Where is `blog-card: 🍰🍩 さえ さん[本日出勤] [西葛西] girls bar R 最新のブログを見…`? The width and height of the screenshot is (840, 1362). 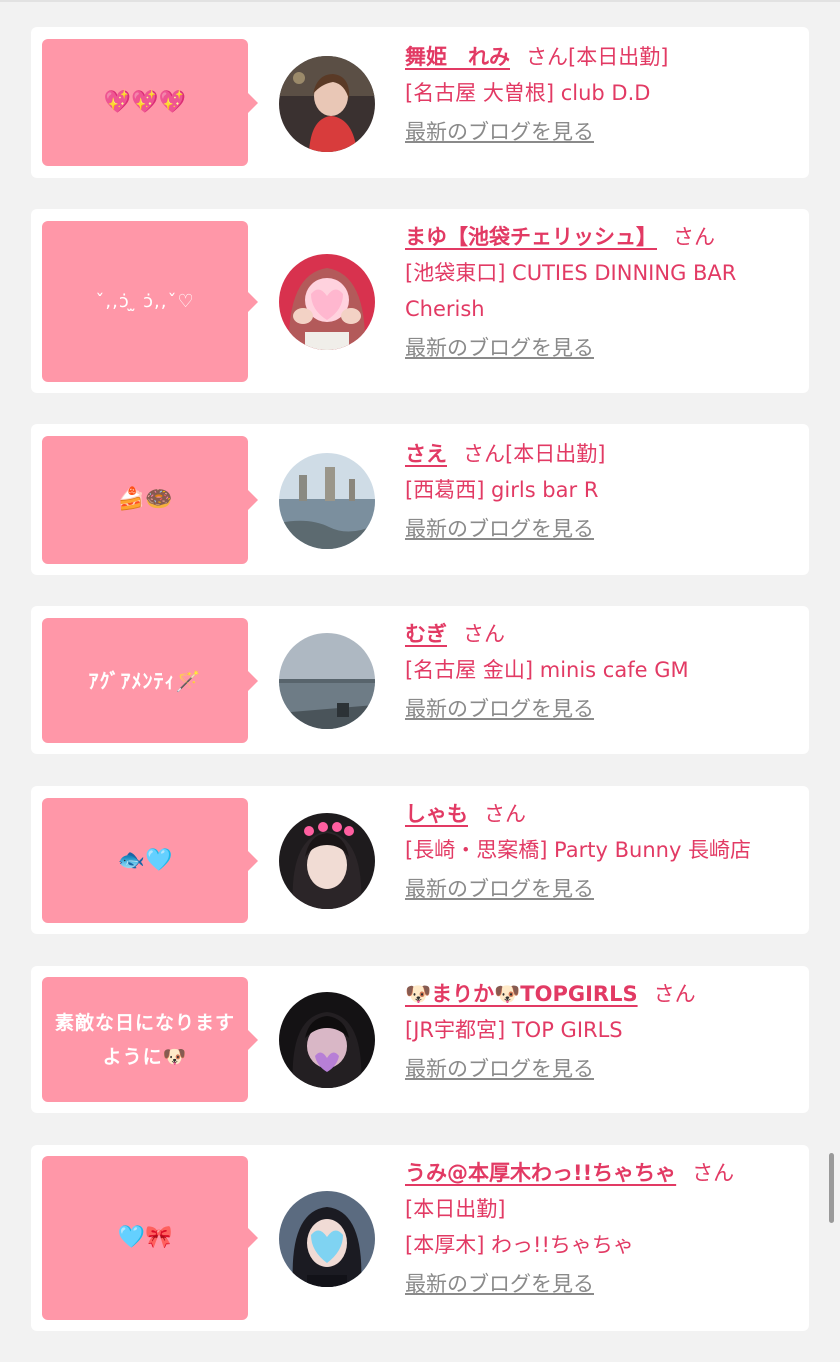
blog-card: 🍰🍩 さえ さん[本日出勤] [西葛西] girls bar R 最新のブログを見… is located at coordinates (420, 499).